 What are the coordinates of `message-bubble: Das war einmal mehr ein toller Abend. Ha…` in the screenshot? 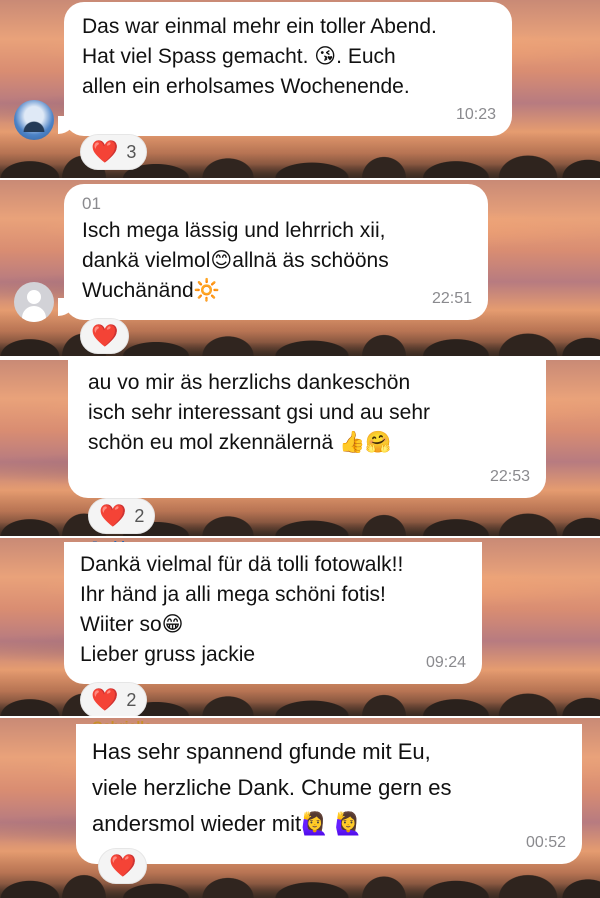 It's located at (288, 69).